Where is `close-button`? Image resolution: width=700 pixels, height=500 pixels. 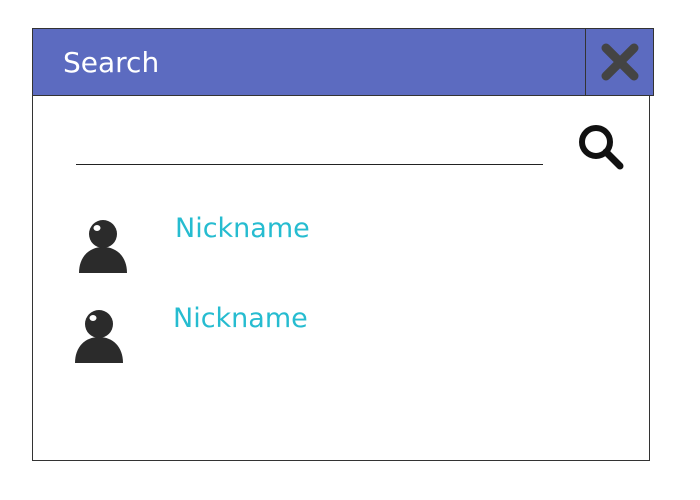 close-button is located at coordinates (619, 62).